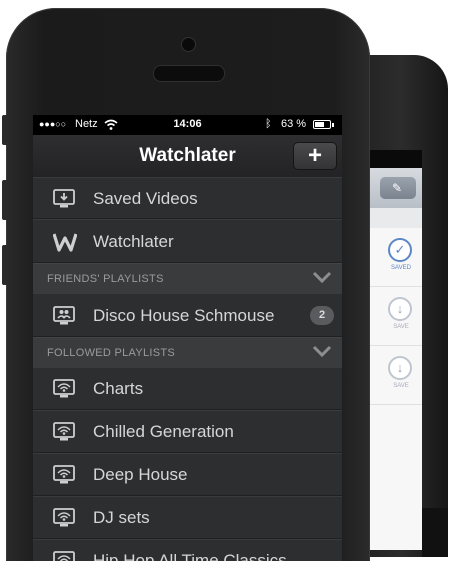  I want to click on back-nav-bar: ✎, so click(394, 188).